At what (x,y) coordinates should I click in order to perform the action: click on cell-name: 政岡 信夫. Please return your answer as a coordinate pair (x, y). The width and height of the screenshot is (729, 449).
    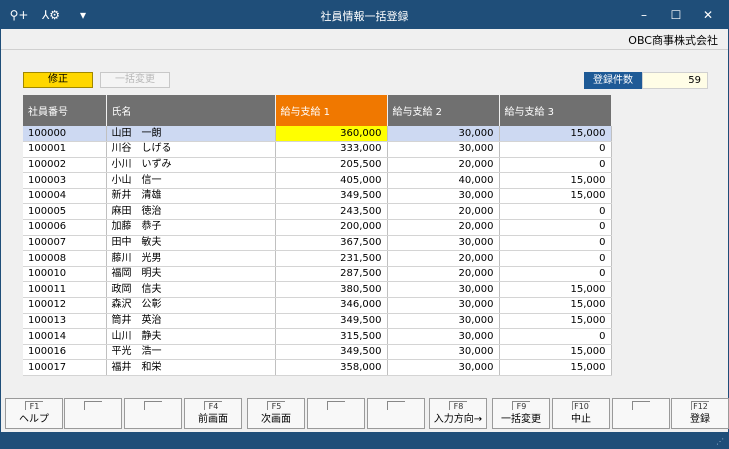
    Looking at the image, I should click on (191, 290).